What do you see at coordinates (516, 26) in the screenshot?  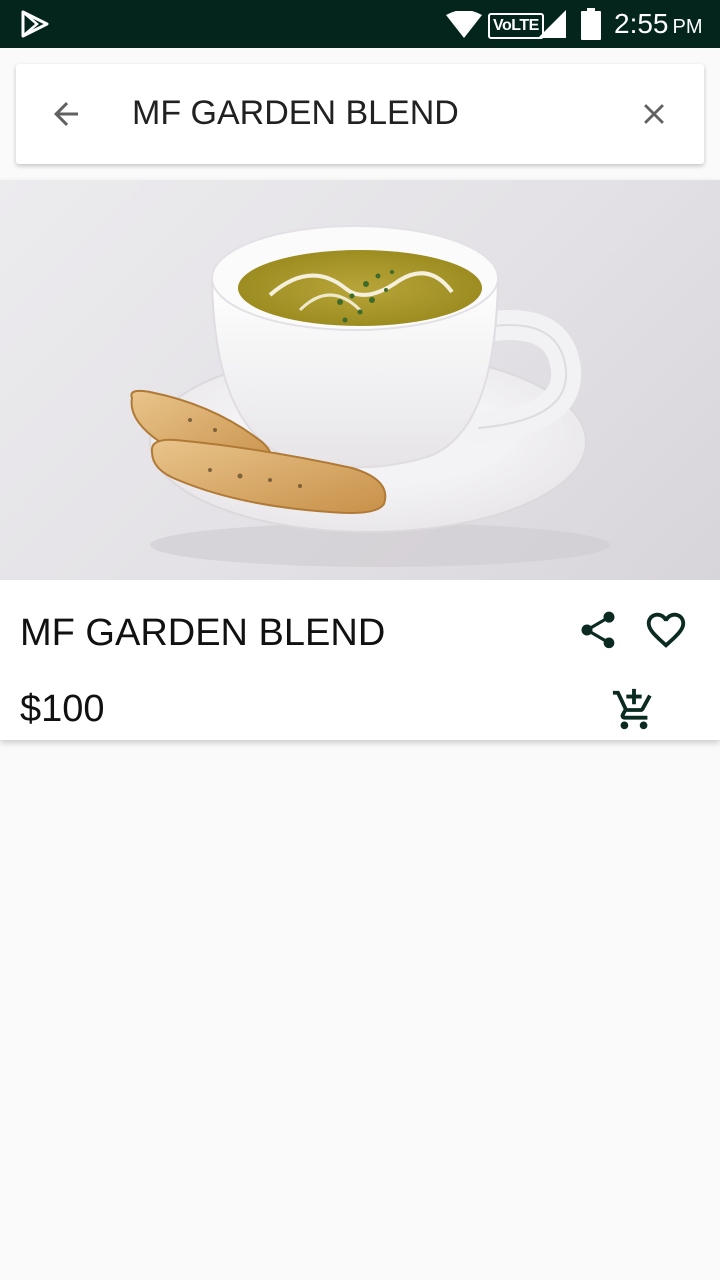 I see `volte-badge: VoLTE` at bounding box center [516, 26].